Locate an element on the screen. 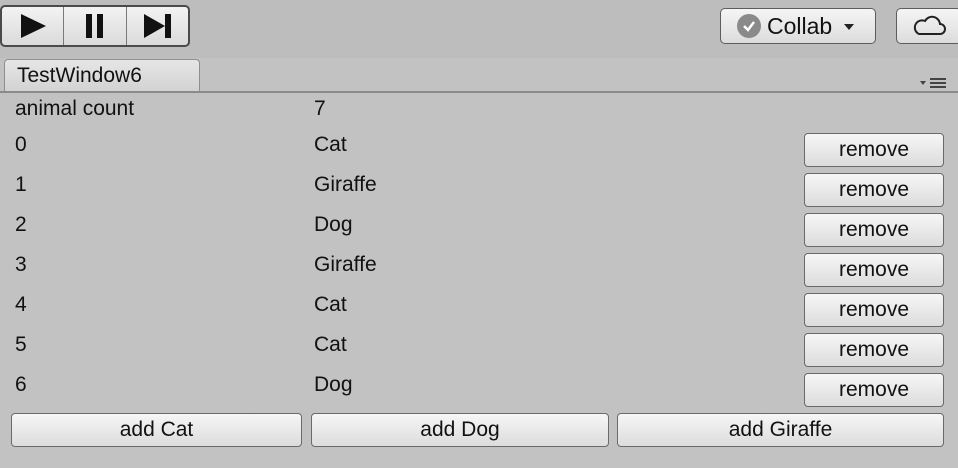 Image resolution: width=958 pixels, height=468 pixels. list-item: 2 Dog remove is located at coordinates (479, 233).